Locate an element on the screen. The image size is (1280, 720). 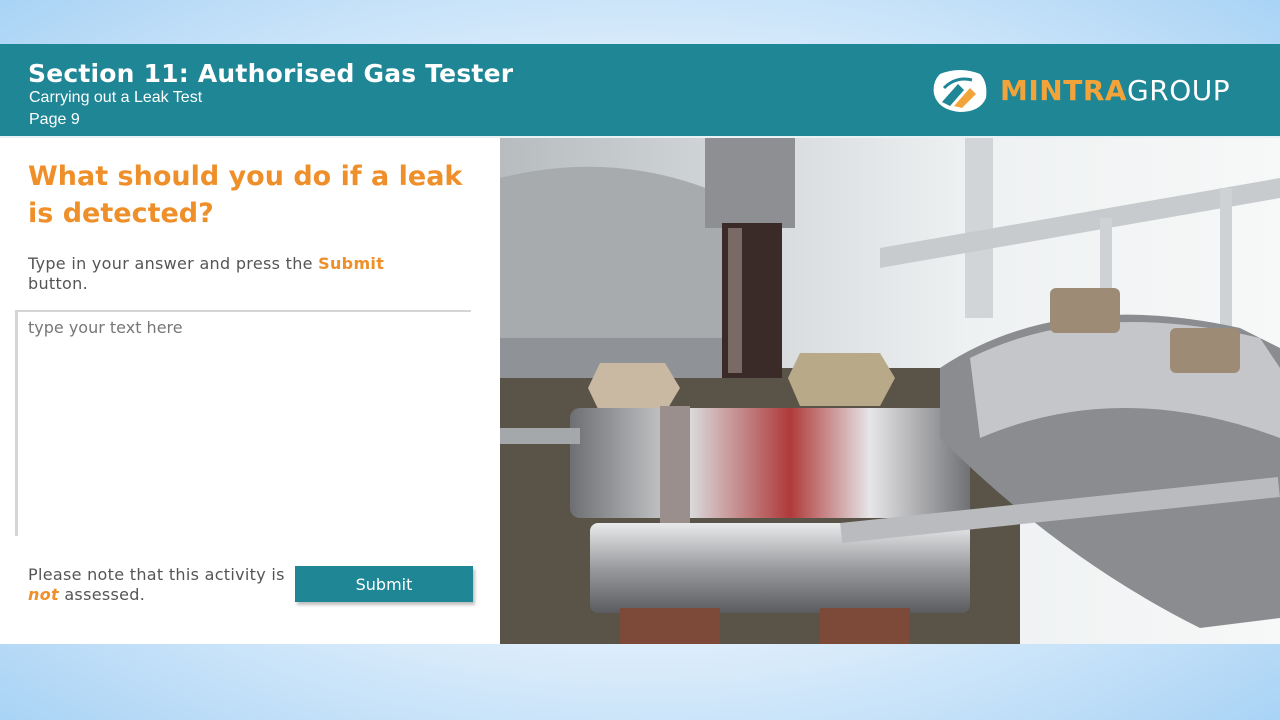
topic-subtitle: Carrying out a Leak Test is located at coordinates (116, 97).